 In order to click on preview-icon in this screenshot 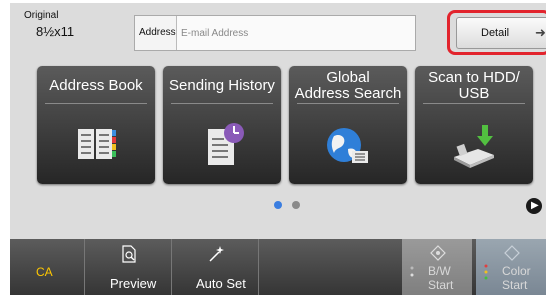, I will do `click(129, 254)`.